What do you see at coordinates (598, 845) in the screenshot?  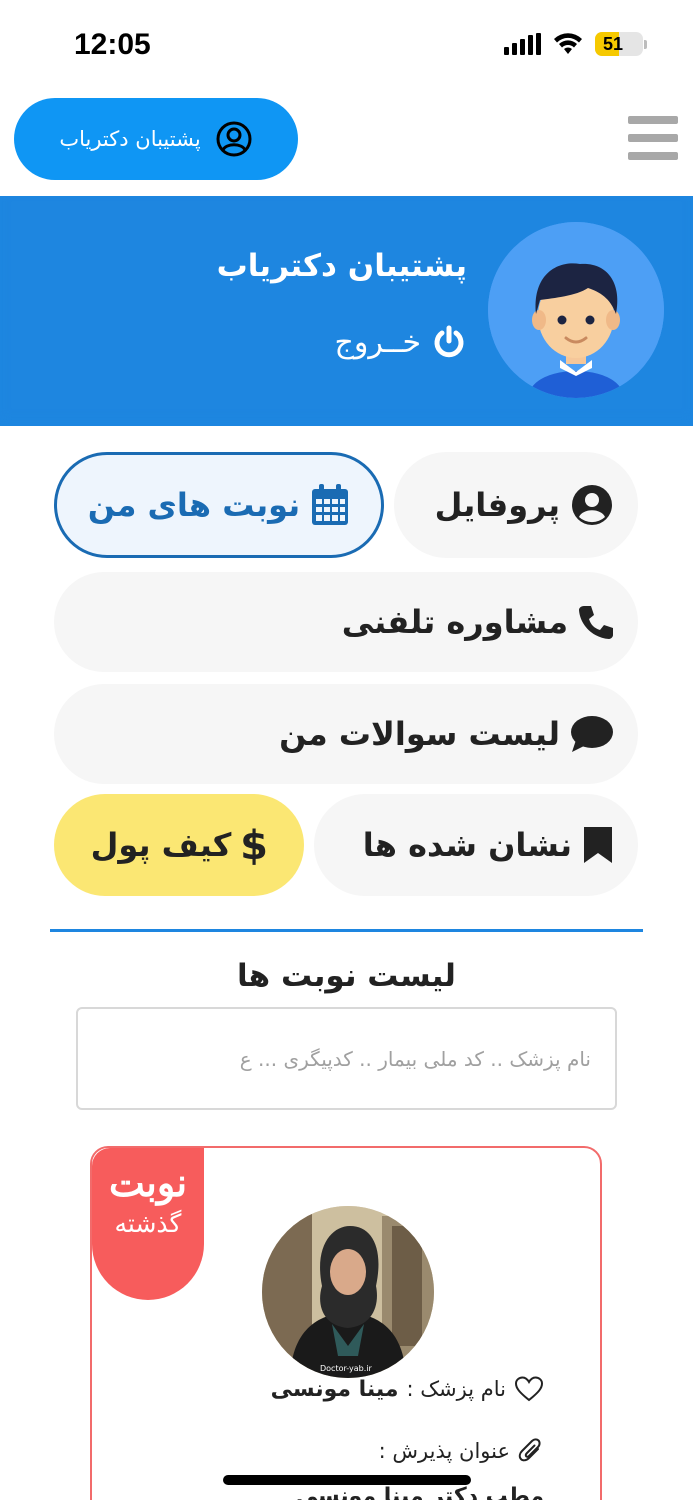 I see `bookmark-icon` at bounding box center [598, 845].